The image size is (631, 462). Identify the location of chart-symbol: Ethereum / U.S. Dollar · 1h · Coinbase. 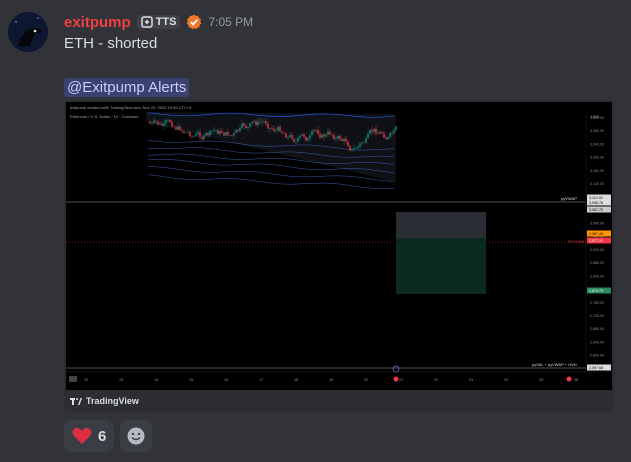
(104, 116).